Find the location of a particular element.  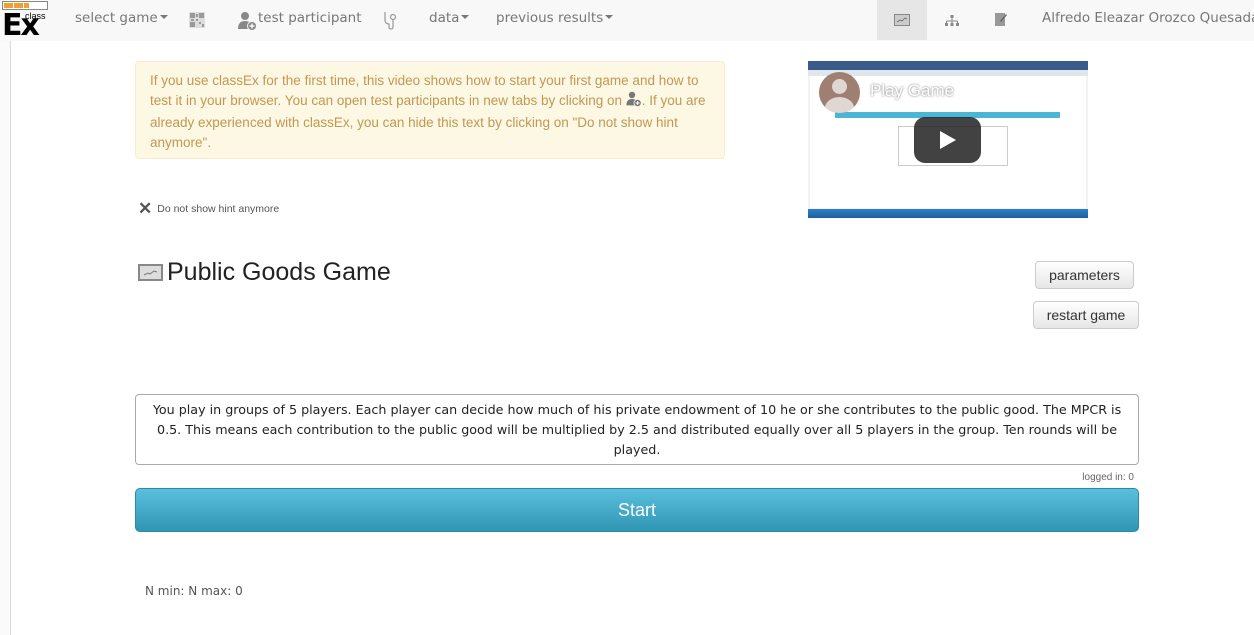

game-title: Public Goods Game is located at coordinates (264, 272).